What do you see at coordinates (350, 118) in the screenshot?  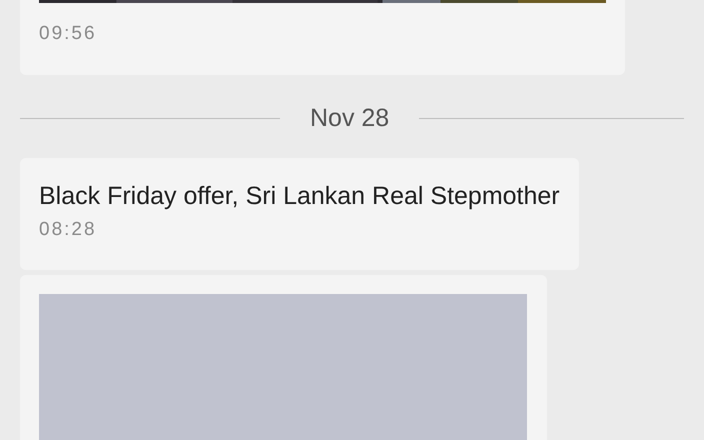 I see `date-separator: Nov 28` at bounding box center [350, 118].